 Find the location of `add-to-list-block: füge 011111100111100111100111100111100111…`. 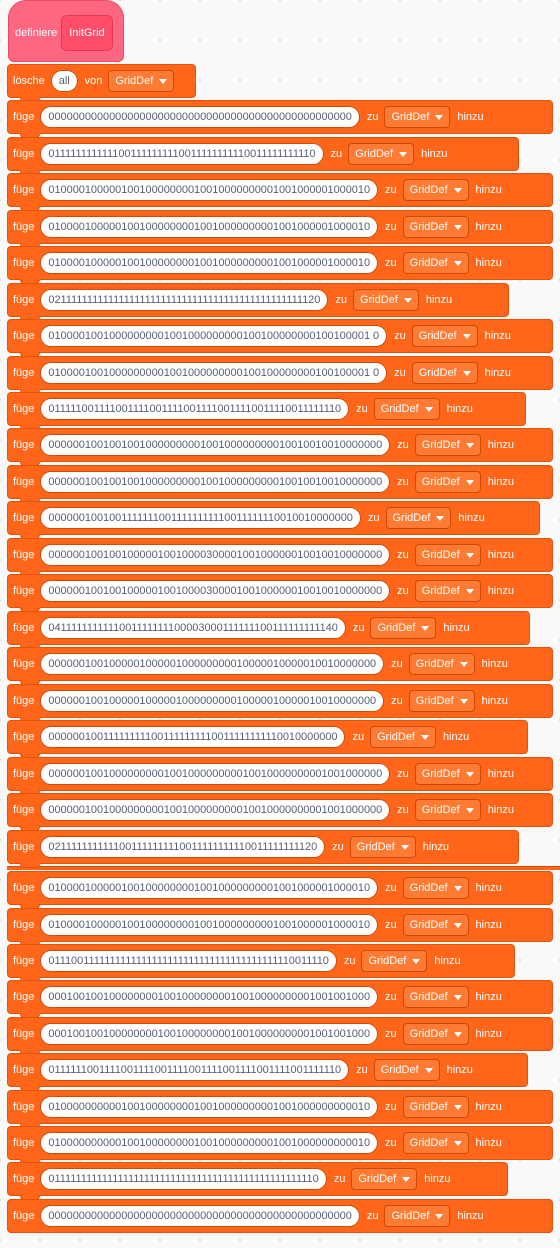

add-to-list-block: füge 011111100111100111100111100111100111… is located at coordinates (267, 1072).